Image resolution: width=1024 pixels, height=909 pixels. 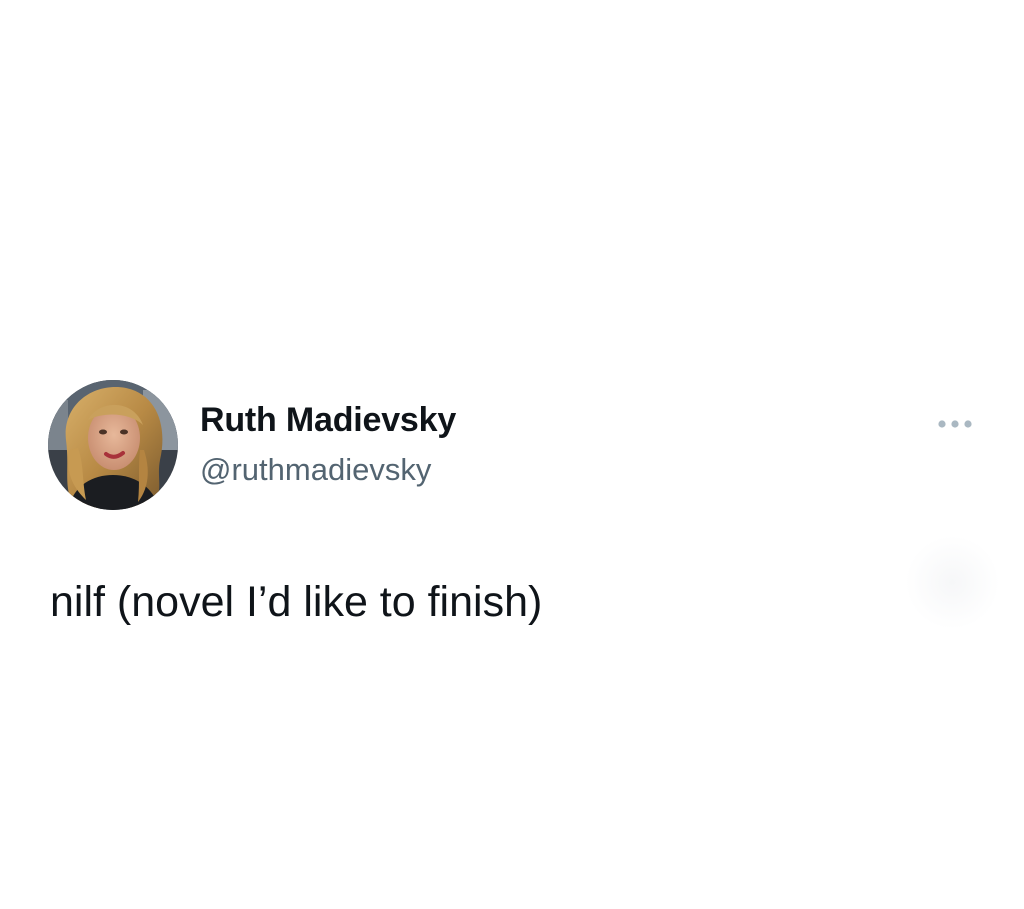 What do you see at coordinates (296, 602) in the screenshot?
I see `tweet-text: nilf (novel I’d like to finish)` at bounding box center [296, 602].